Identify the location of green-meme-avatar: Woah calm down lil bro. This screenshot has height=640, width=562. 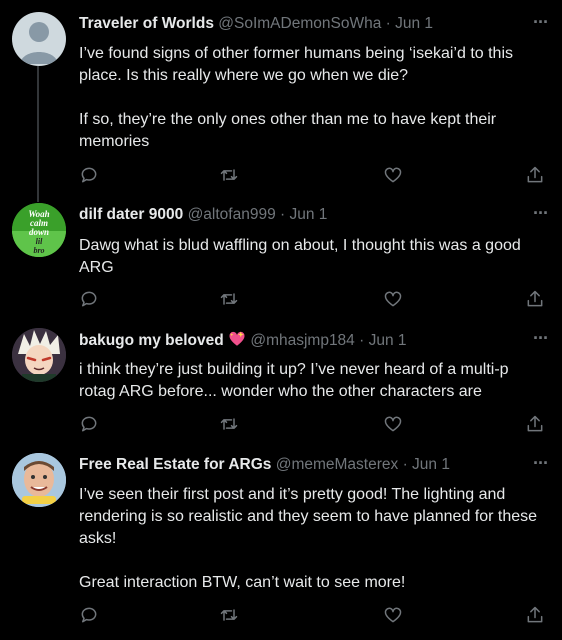
(39, 230).